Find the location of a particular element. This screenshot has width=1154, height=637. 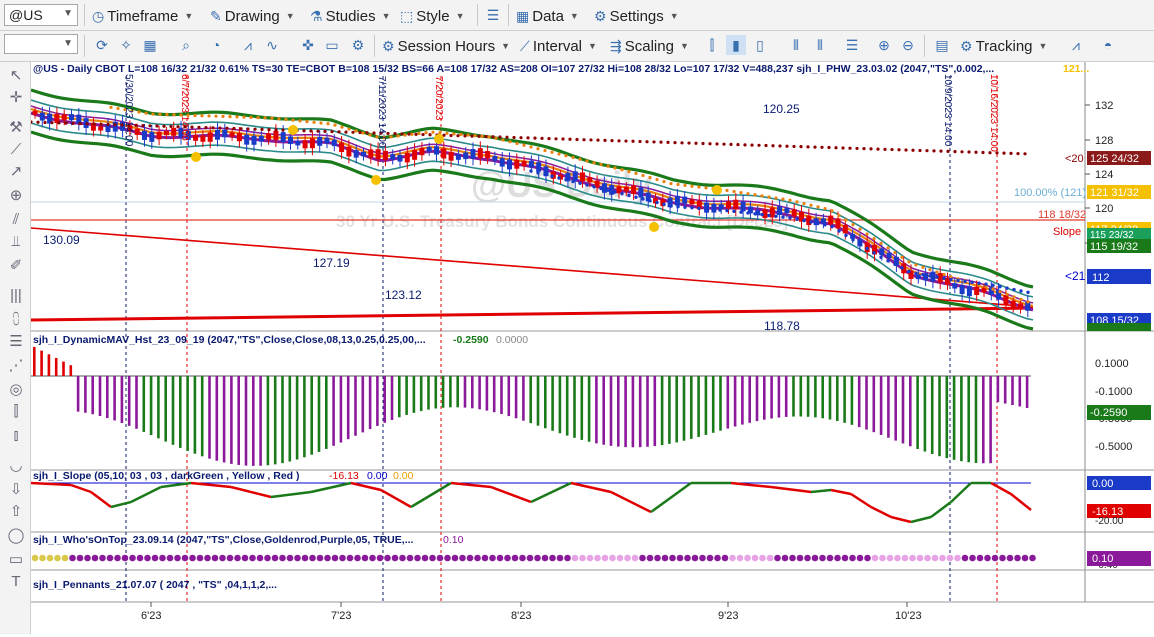

crosshair-icon: ✛ is located at coordinates (16, 98).